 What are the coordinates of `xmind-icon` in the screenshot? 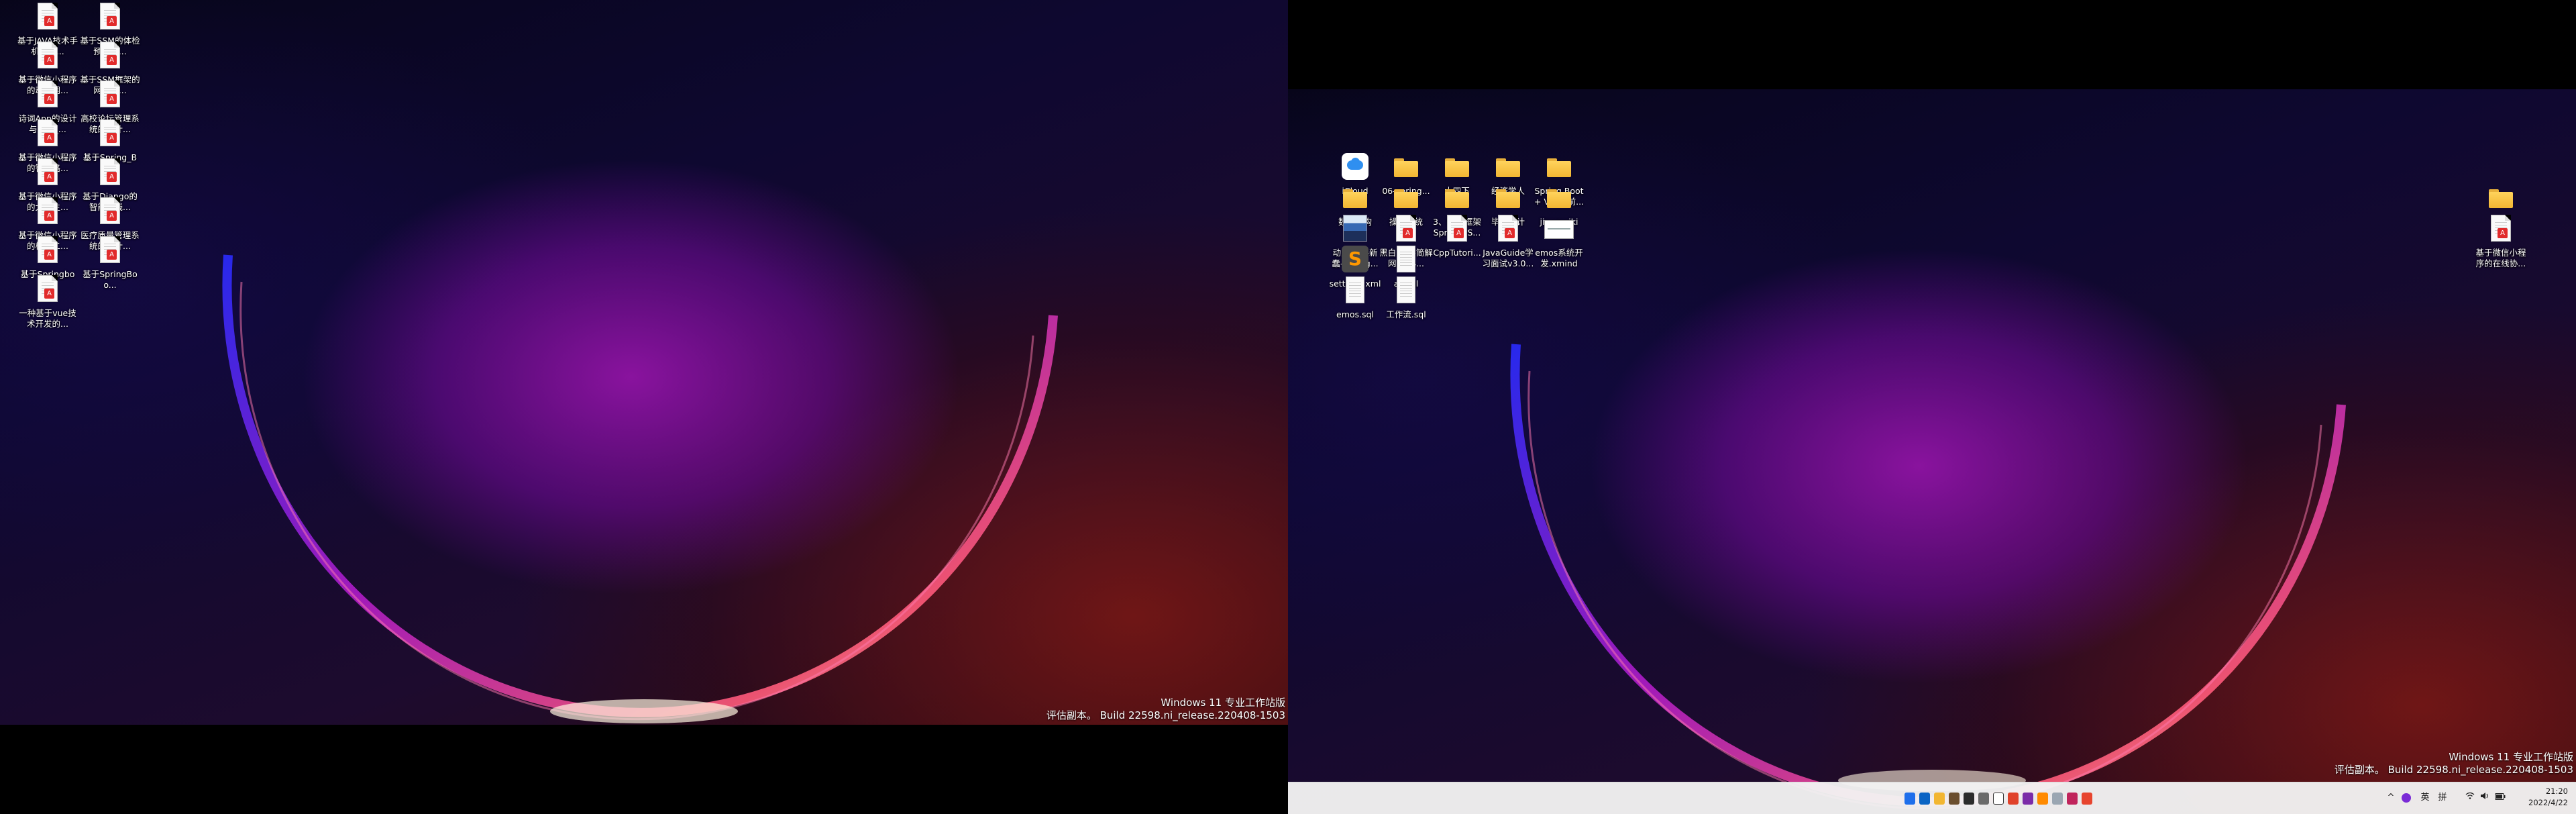 It's located at (2013, 798).